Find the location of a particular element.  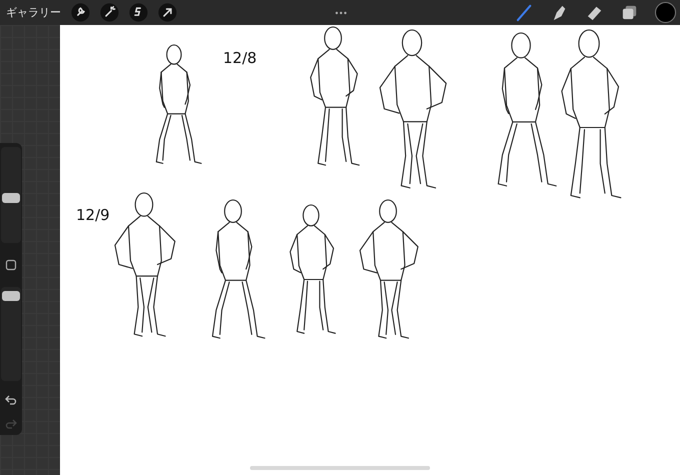

date-label: 12/8 is located at coordinates (240, 58).